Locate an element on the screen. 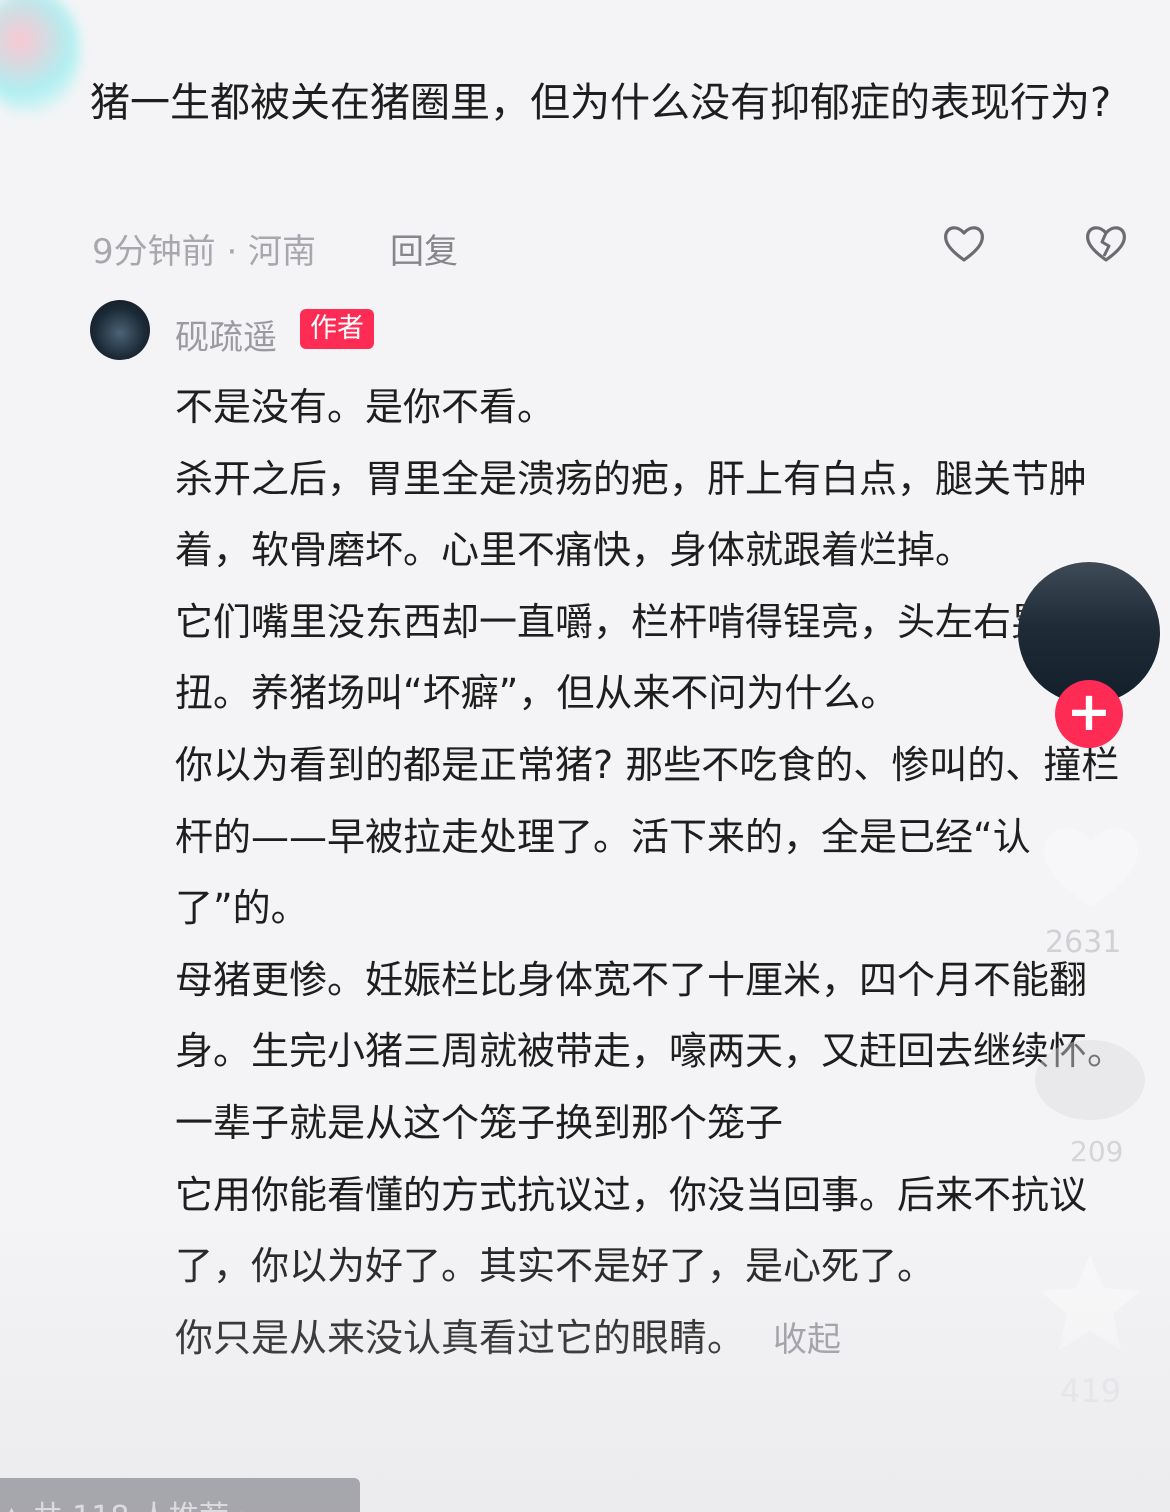 This screenshot has height=1512, width=1170. heart-icon is located at coordinates (964, 244).